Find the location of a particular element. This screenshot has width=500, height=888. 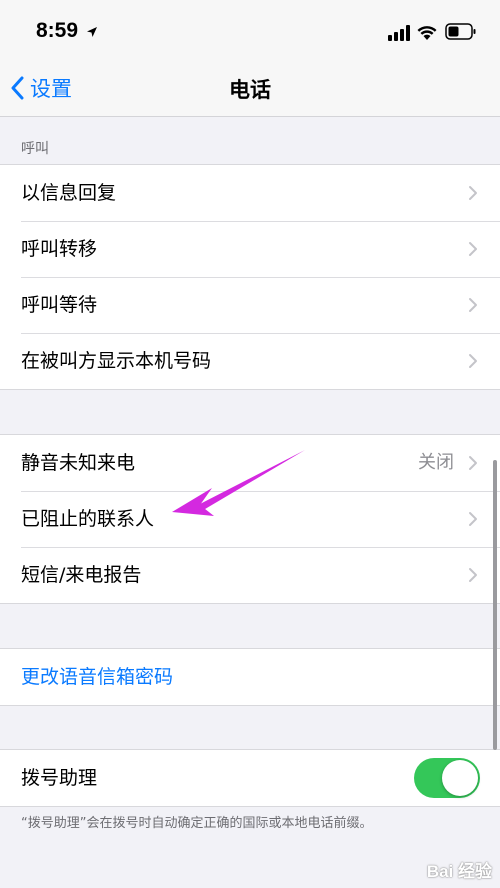

navigation-bar: 设置 电话 is located at coordinates (250, 88).